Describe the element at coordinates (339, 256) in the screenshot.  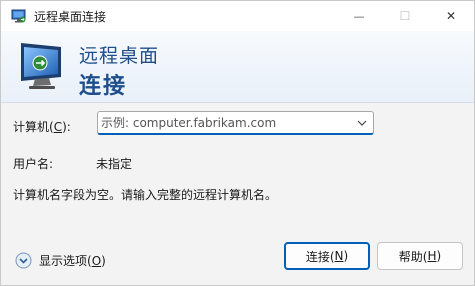
I see `connect-accesskey: N` at that location.